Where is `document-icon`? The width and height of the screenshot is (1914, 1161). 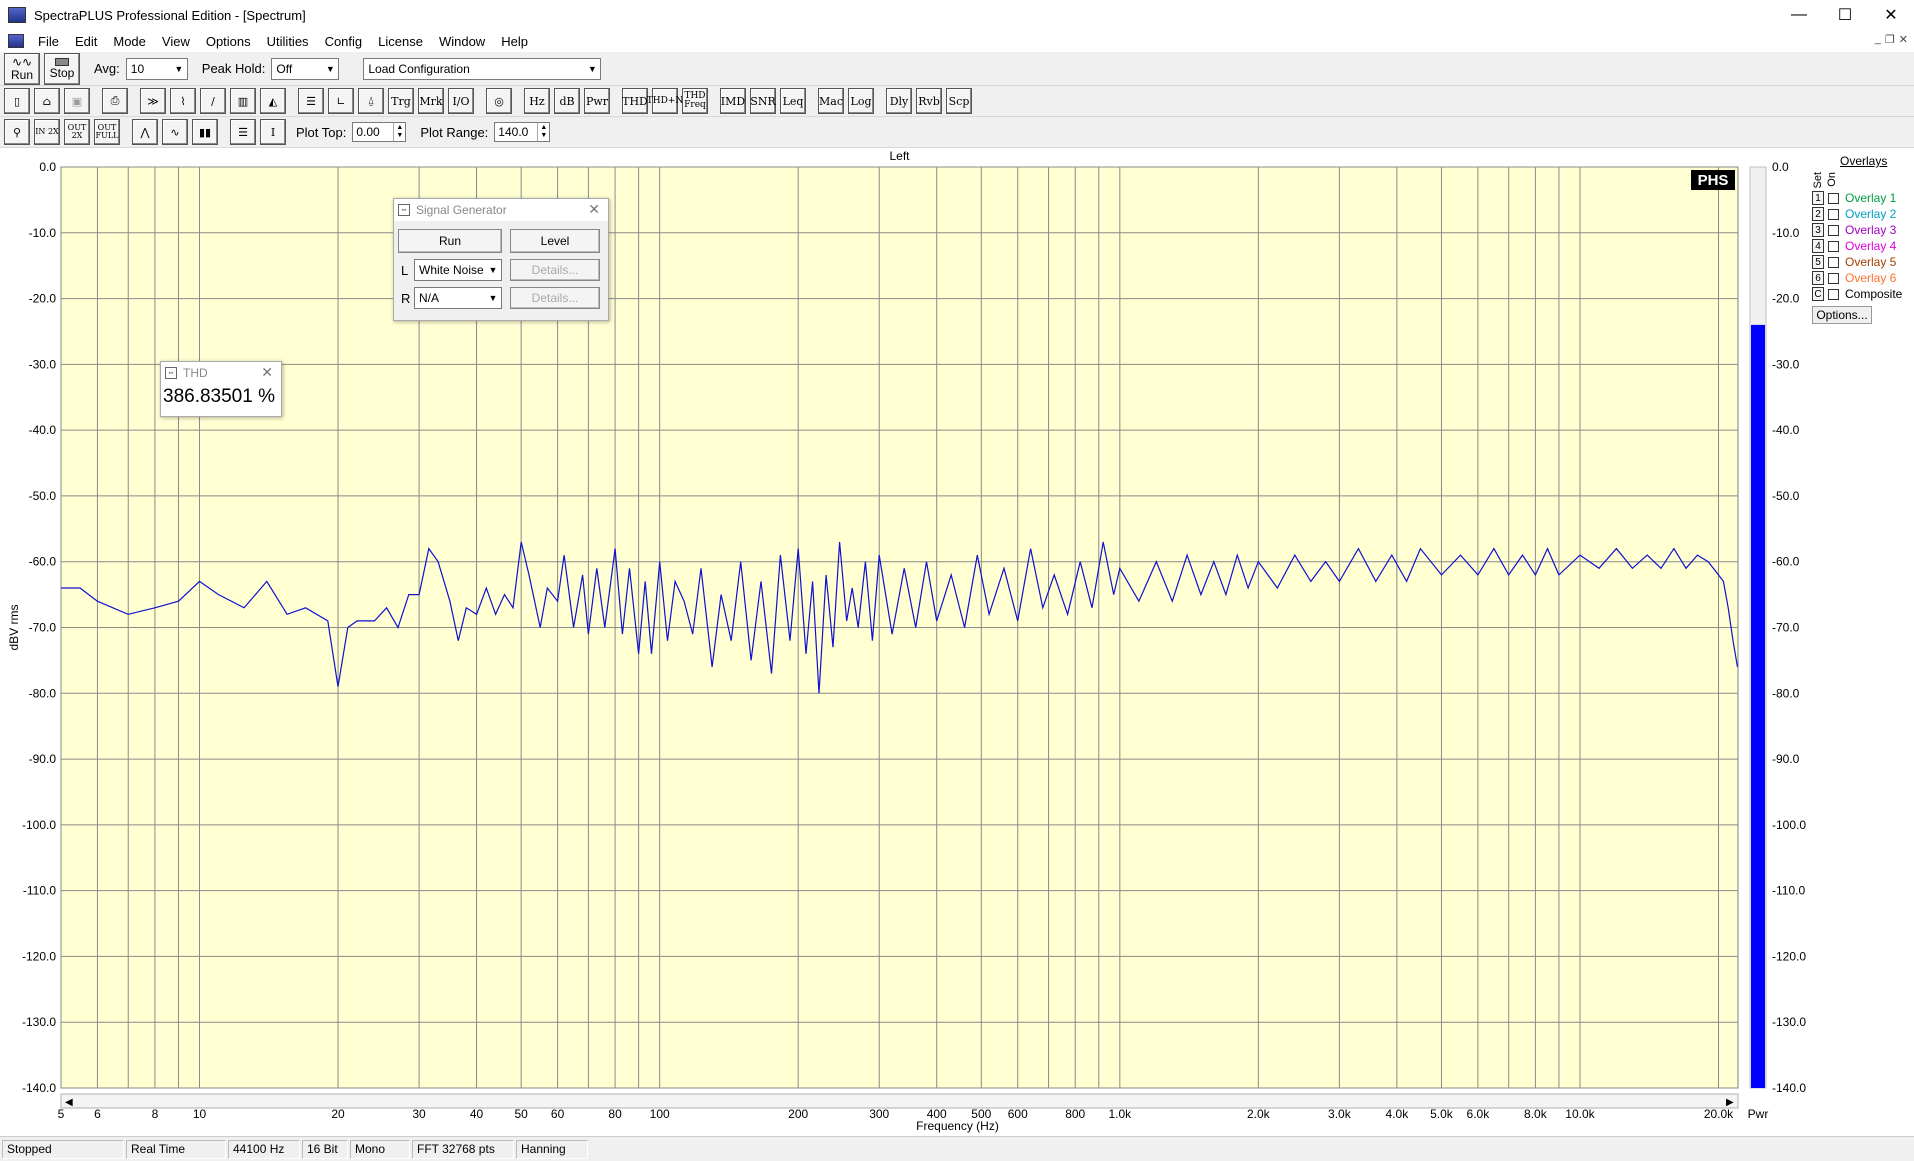 document-icon is located at coordinates (16, 41).